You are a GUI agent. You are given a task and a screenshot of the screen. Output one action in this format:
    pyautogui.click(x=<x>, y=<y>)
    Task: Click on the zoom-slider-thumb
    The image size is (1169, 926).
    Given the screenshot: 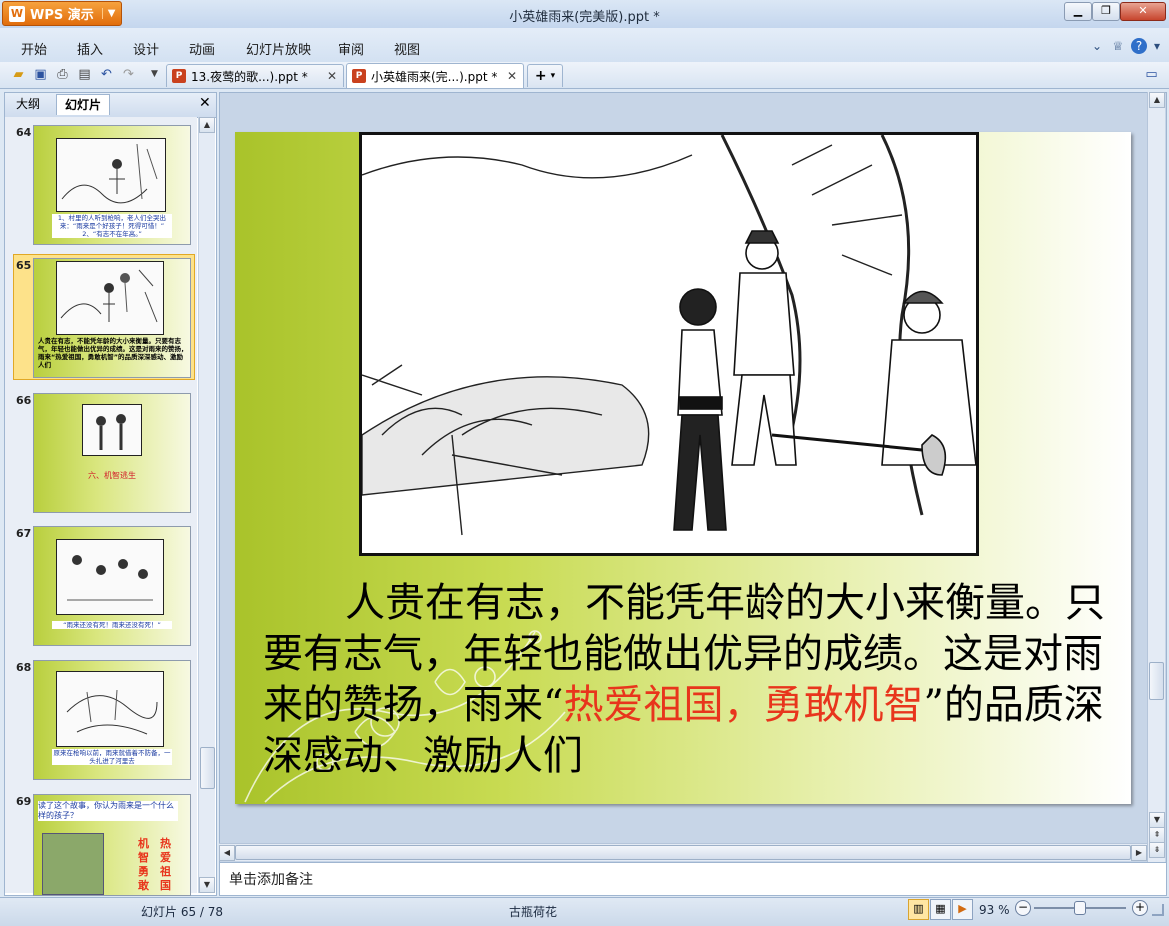 What is the action you would take?
    pyautogui.click(x=1080, y=908)
    